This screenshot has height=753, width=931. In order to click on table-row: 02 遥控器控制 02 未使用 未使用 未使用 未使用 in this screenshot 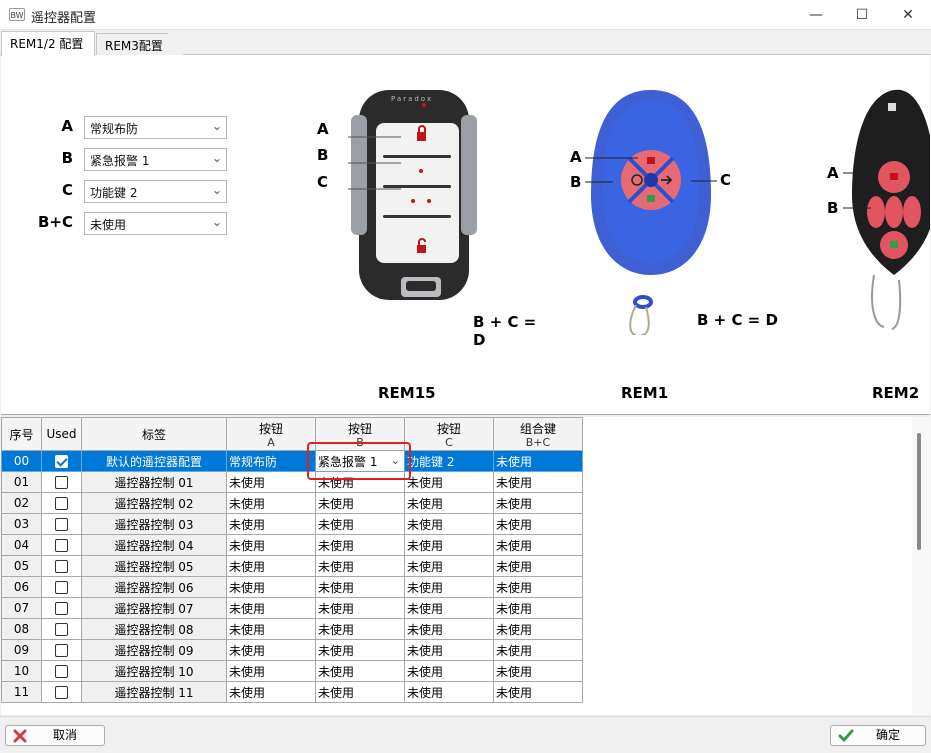, I will do `click(292, 503)`.